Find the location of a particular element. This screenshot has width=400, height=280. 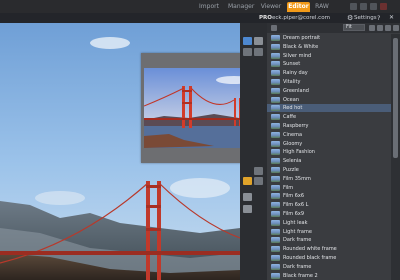

preset-item: Raspberry is located at coordinates (329, 126).